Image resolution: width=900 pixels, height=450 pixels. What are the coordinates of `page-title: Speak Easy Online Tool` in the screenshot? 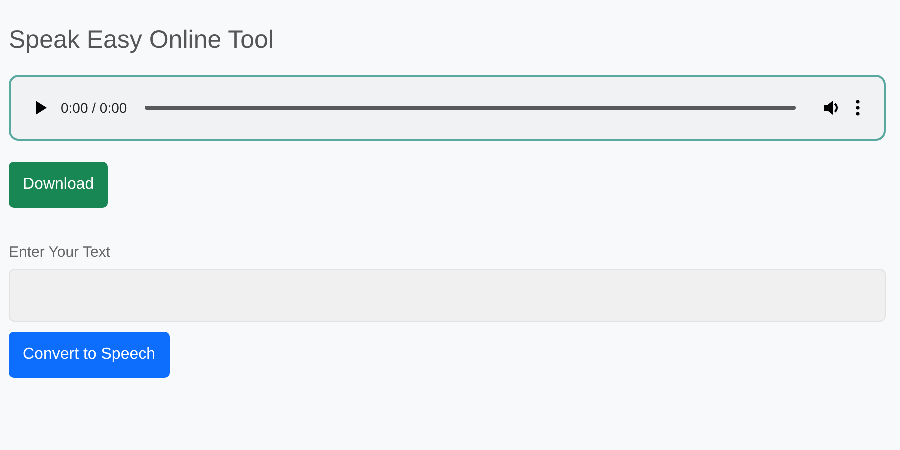 It's located at (141, 40).